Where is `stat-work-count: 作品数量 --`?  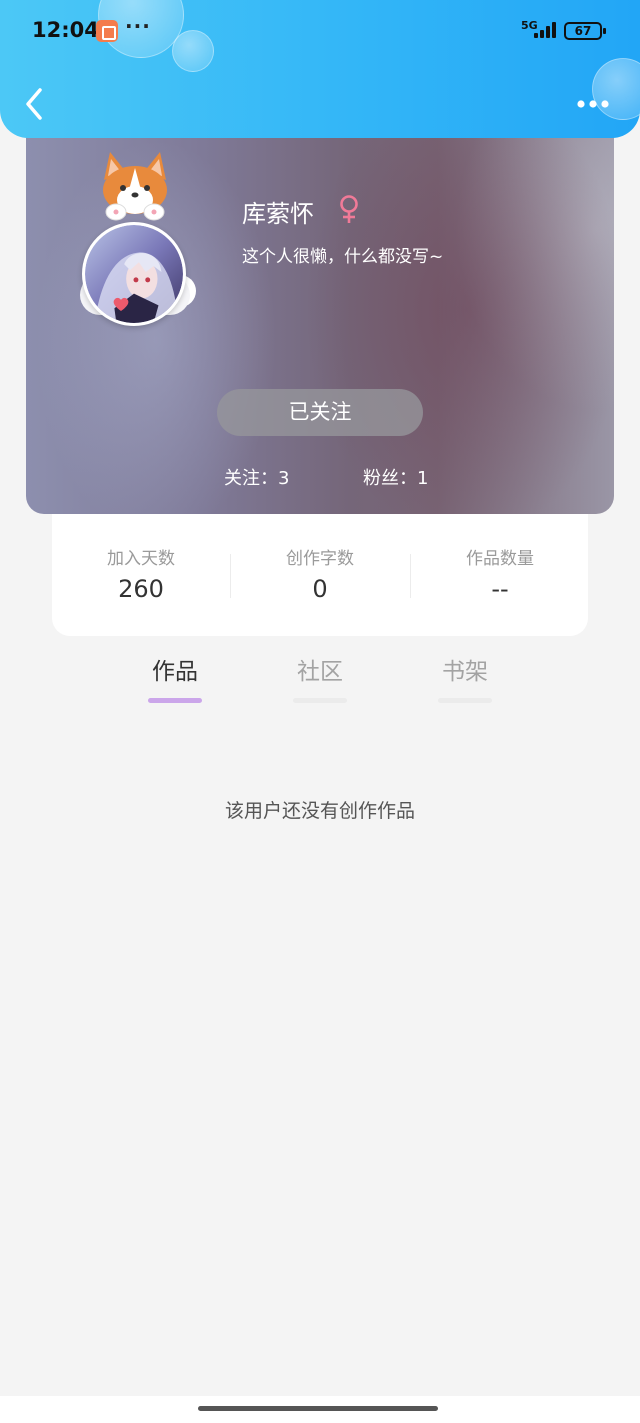
stat-work-count: 作品数量 -- is located at coordinates (500, 573).